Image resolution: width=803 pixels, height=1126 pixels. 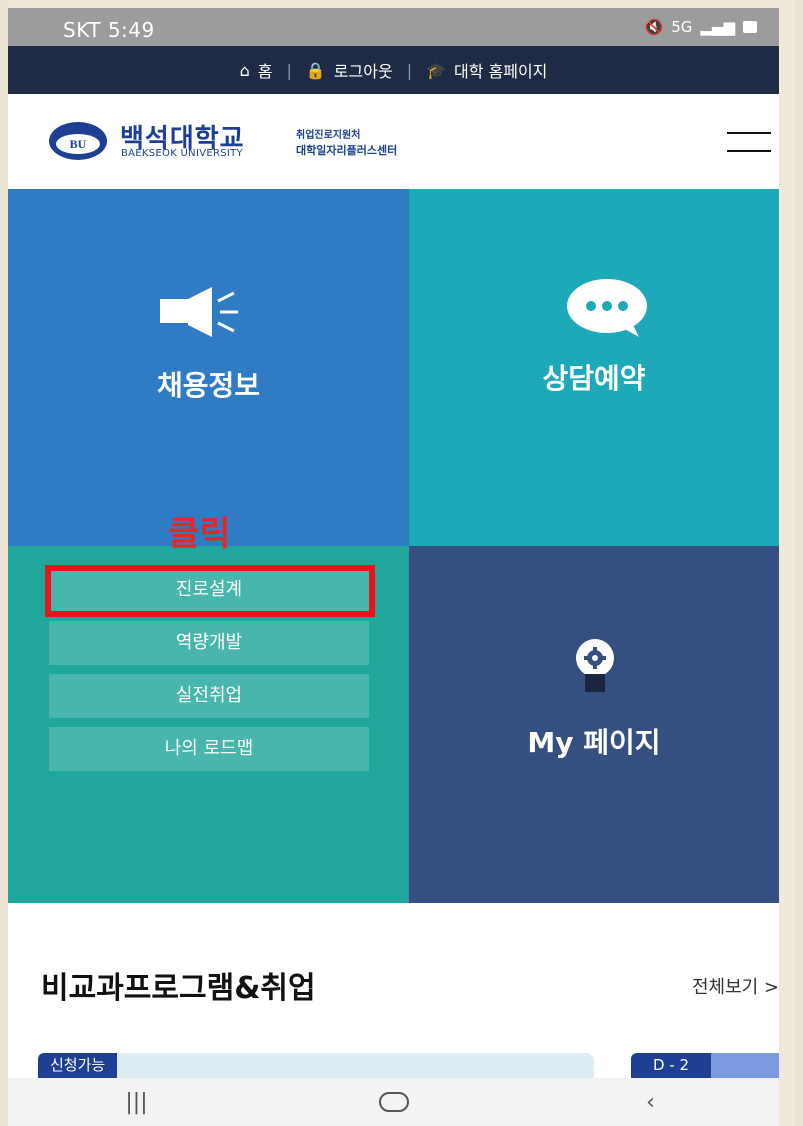 I want to click on network-label: 5G, so click(x=682, y=27).